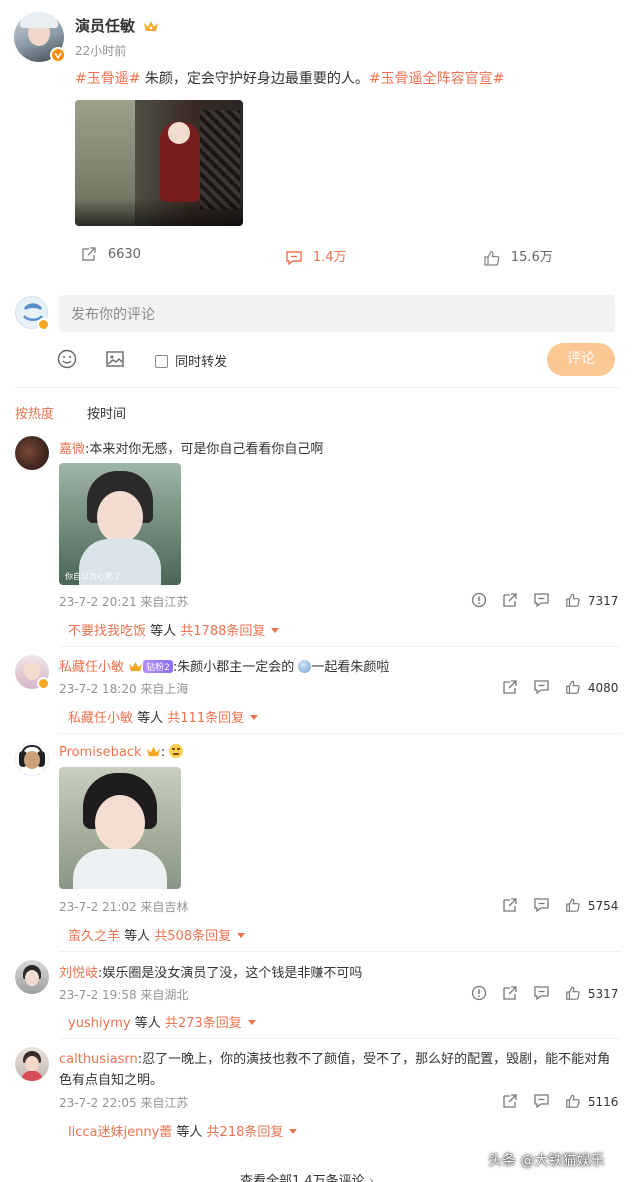 This screenshot has height=1182, width=635. I want to click on comment-text: 私藏任小敏 钻粉2:朱颜小郡主一定会的 一起看朱颜啦, so click(224, 666).